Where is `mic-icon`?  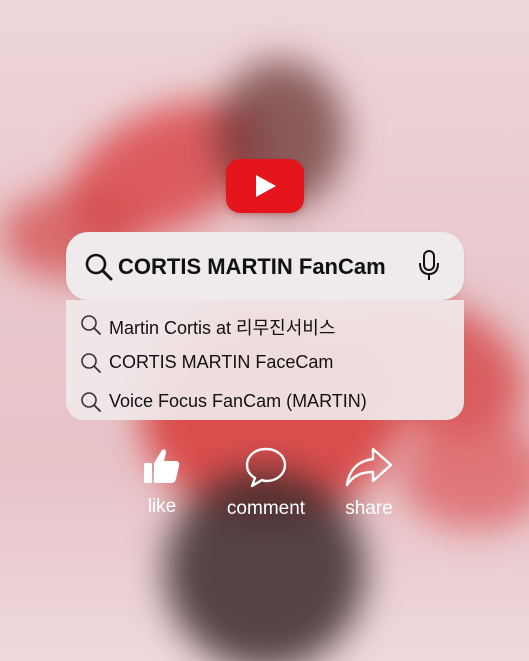 mic-icon is located at coordinates (429, 266).